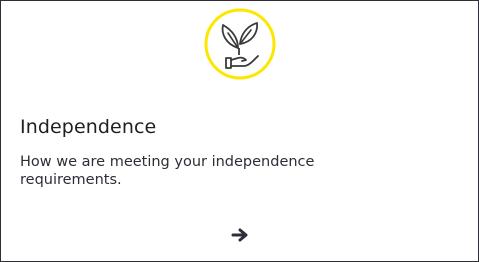 The width and height of the screenshot is (479, 262). I want to click on plant-in-hand-icon, so click(240, 44).